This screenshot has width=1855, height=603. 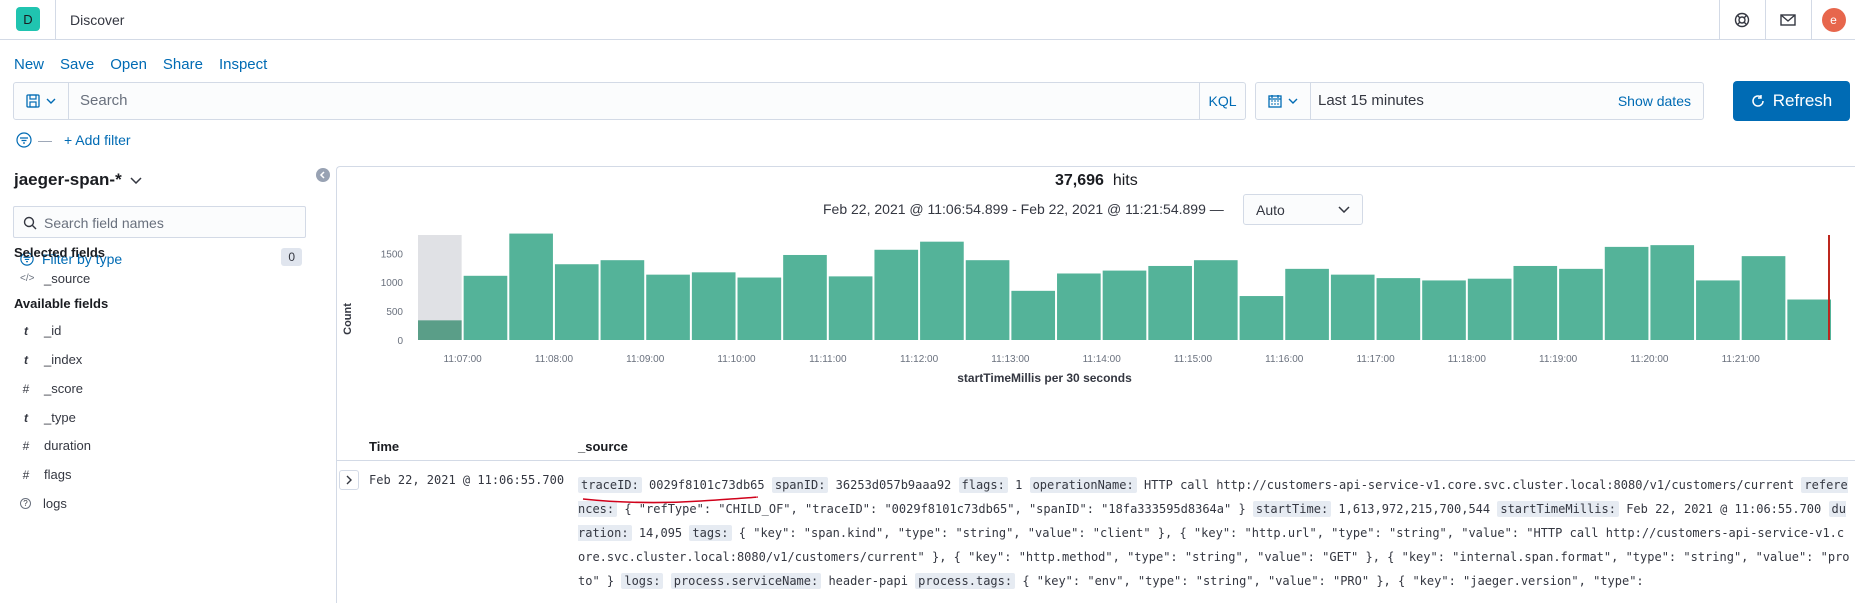 What do you see at coordinates (323, 175) in the screenshot?
I see `collapse-sidebar-icon` at bounding box center [323, 175].